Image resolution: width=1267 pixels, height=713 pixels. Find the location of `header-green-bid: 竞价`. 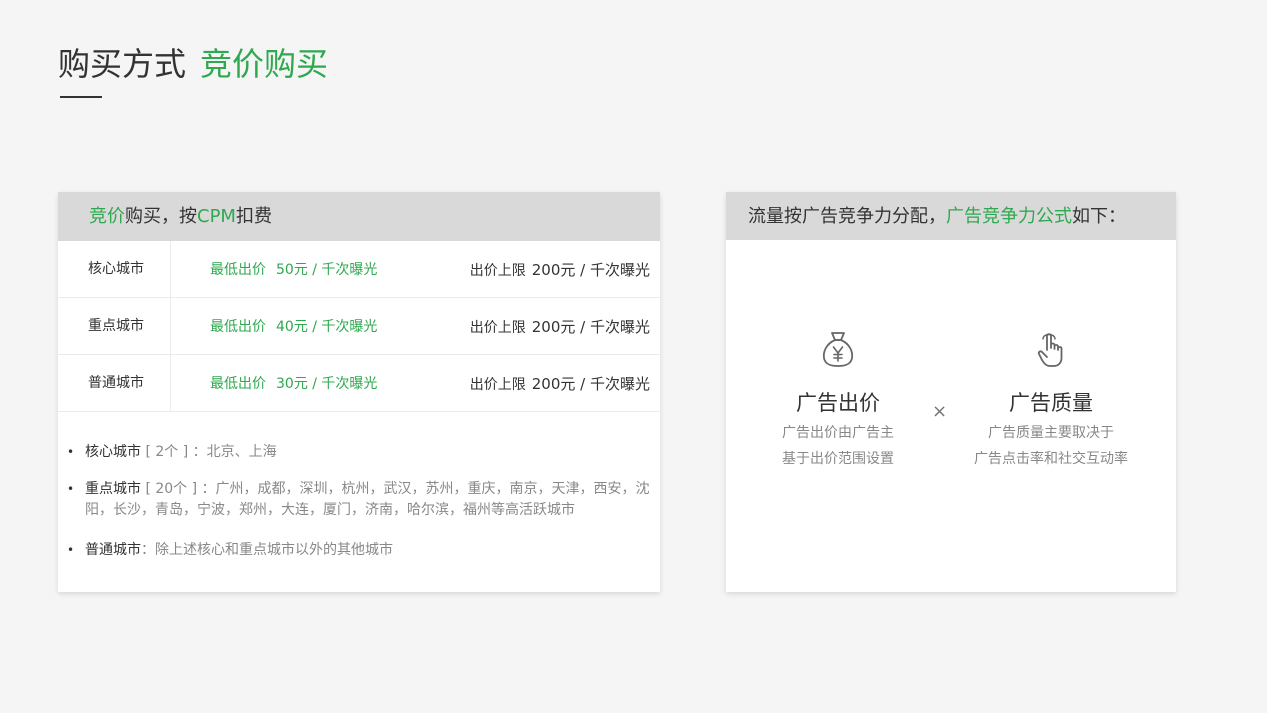

header-green-bid: 竞价 is located at coordinates (107, 216).